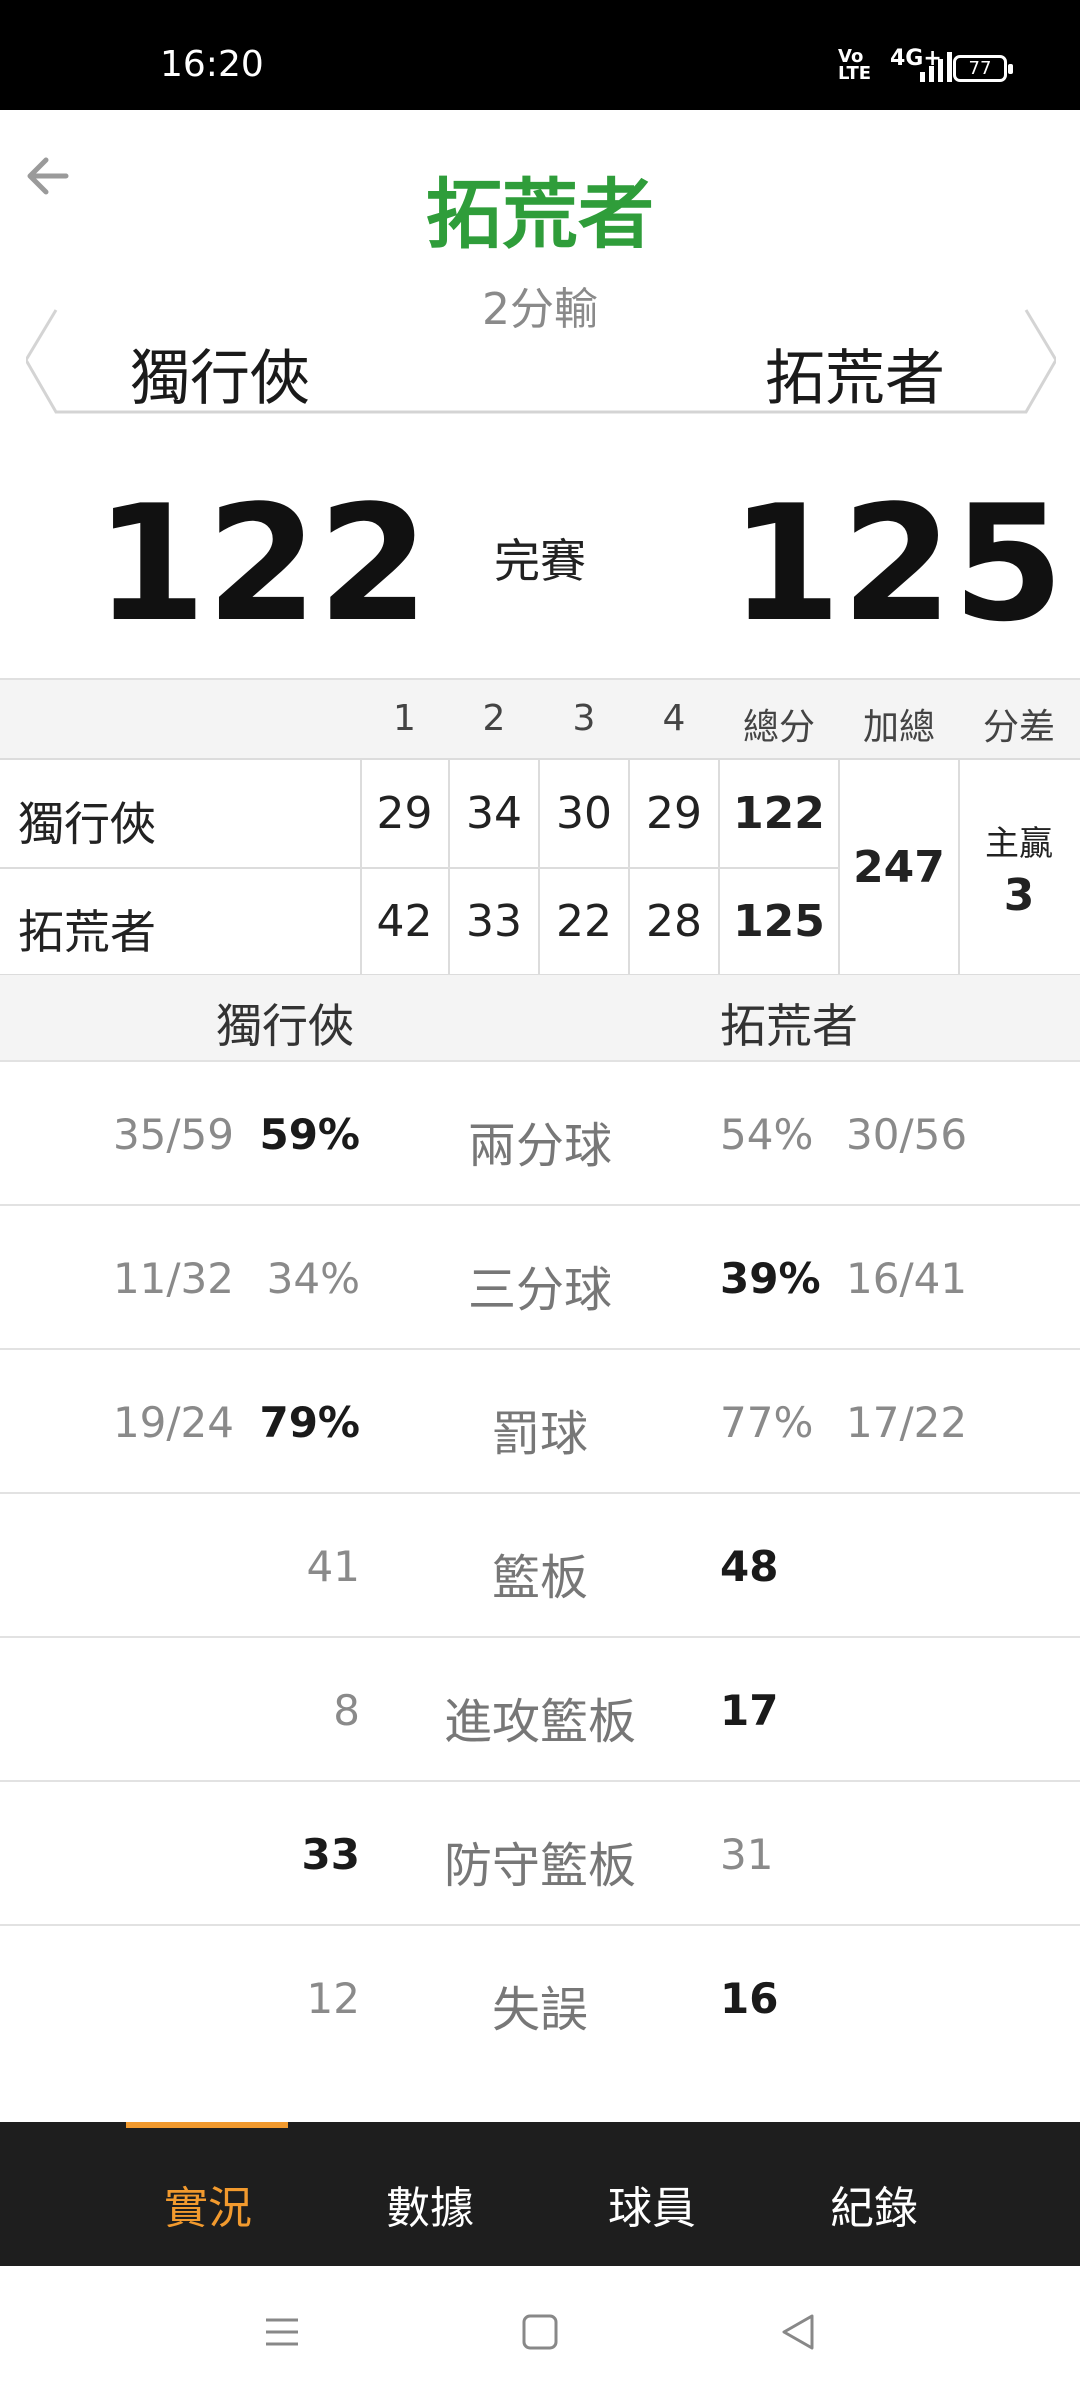 Image resolution: width=1080 pixels, height=2400 pixels. What do you see at coordinates (789, 1026) in the screenshot?
I see `stats-team-right: 拓荒者` at bounding box center [789, 1026].